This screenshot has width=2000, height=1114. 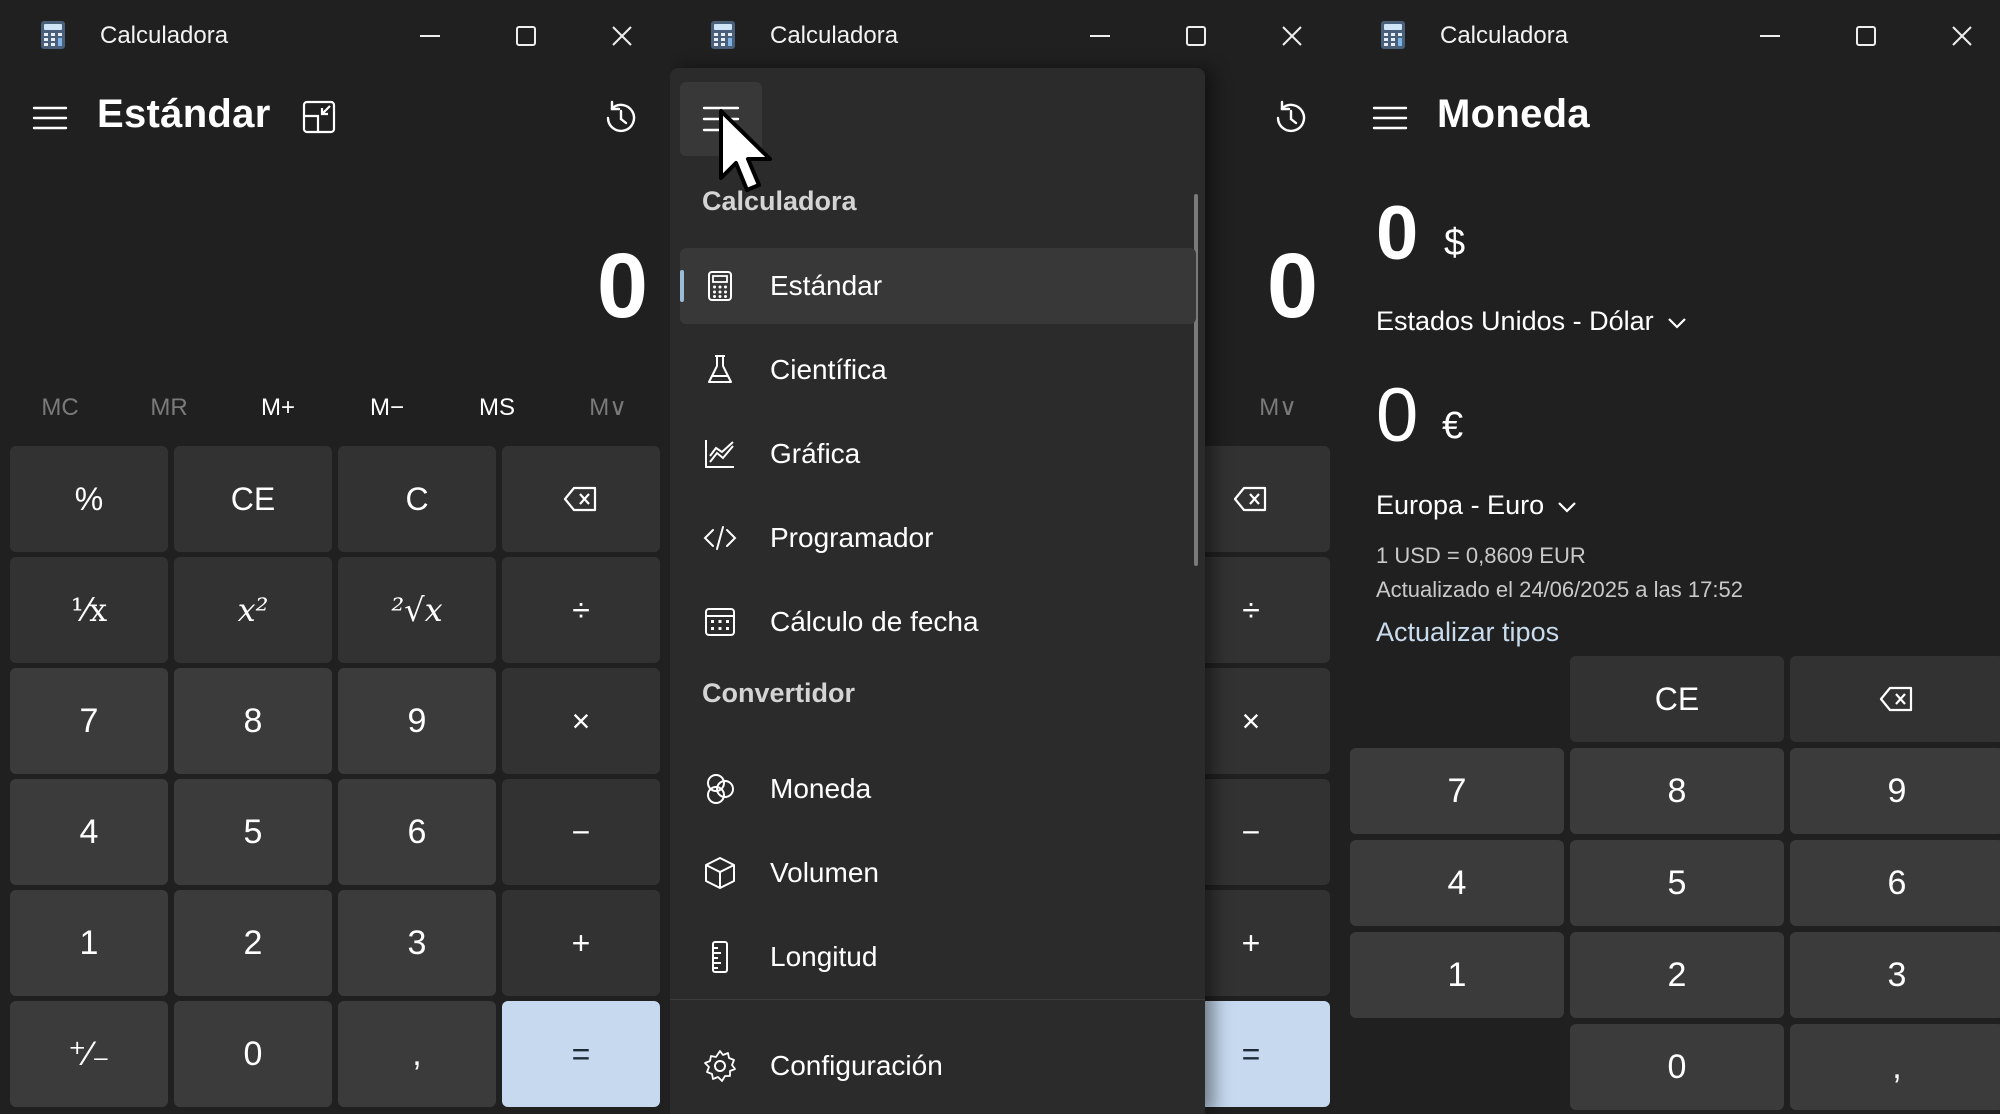 What do you see at coordinates (938, 454) in the screenshot?
I see `menu-item-graphing: Gráfica` at bounding box center [938, 454].